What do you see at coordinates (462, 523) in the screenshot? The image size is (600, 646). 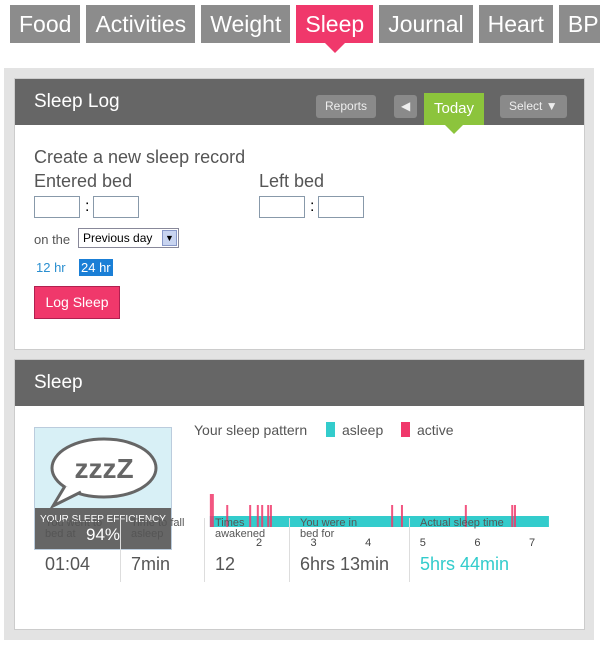 I see `stat-label: Actual sleep time` at bounding box center [462, 523].